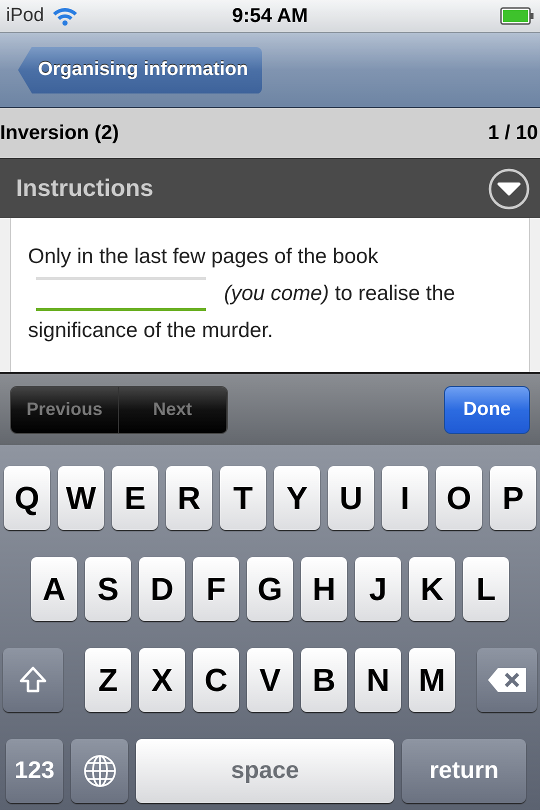 The height and width of the screenshot is (810, 540). What do you see at coordinates (432, 589) in the screenshot?
I see `letter-key: K` at bounding box center [432, 589].